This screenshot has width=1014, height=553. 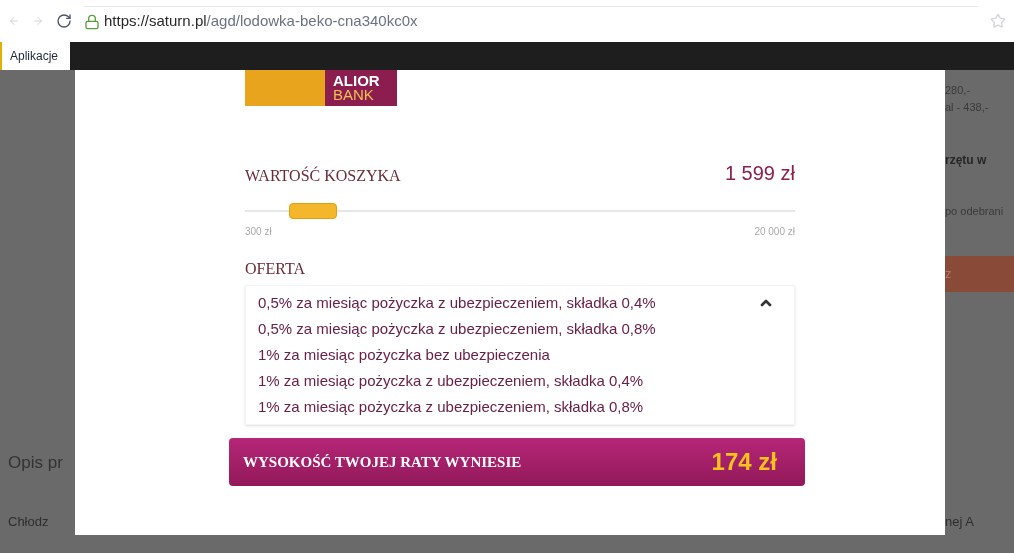 What do you see at coordinates (29, 521) in the screenshot?
I see `description-text: Chłodz` at bounding box center [29, 521].